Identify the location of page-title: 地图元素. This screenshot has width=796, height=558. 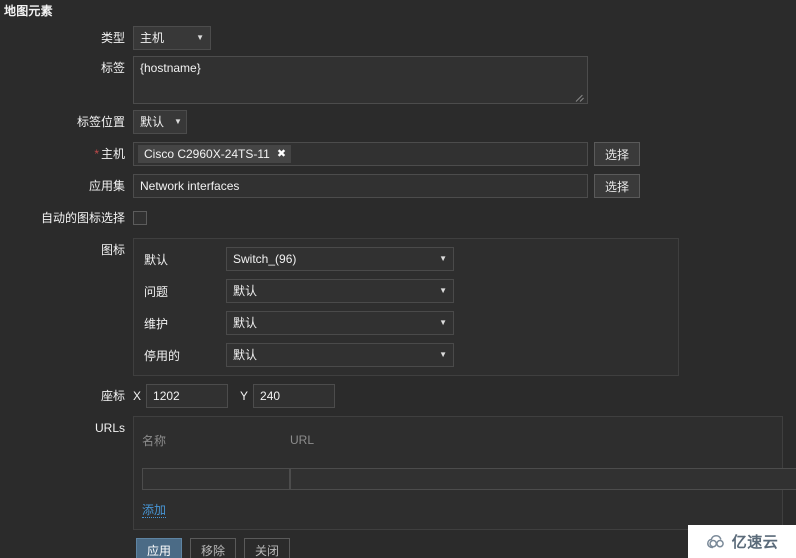
(28, 11).